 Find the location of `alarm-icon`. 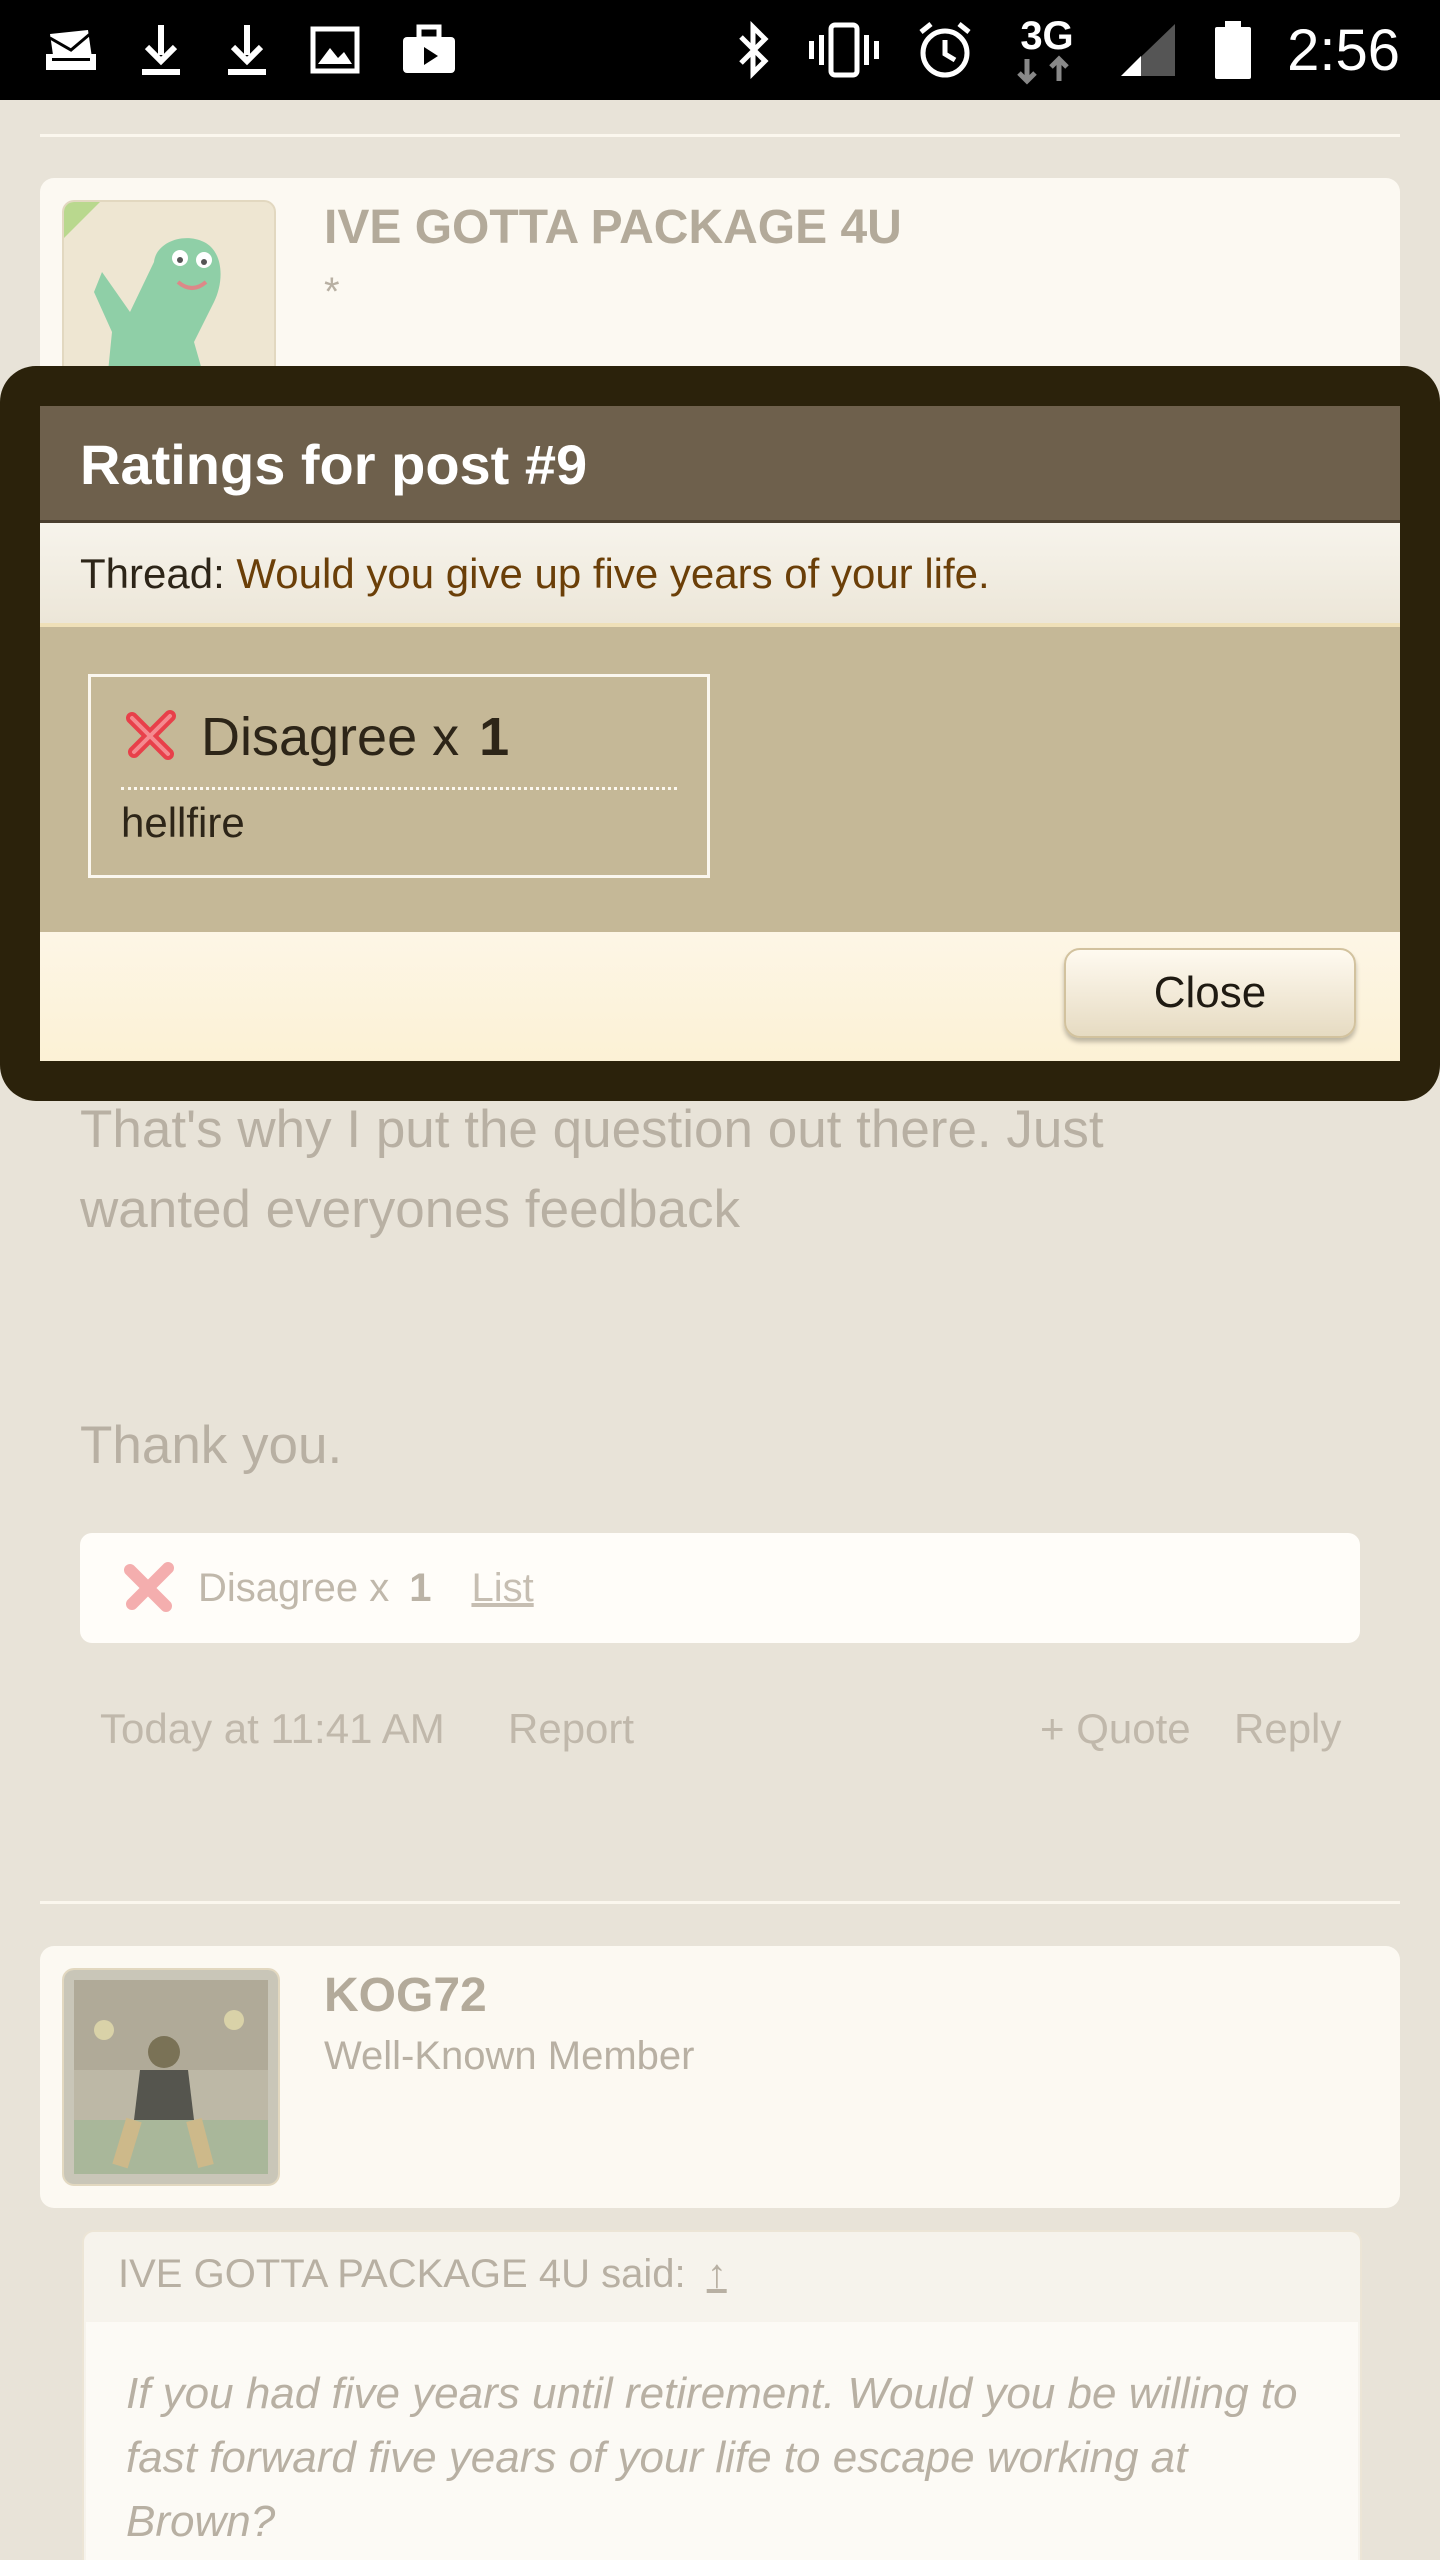

alarm-icon is located at coordinates (945, 50).